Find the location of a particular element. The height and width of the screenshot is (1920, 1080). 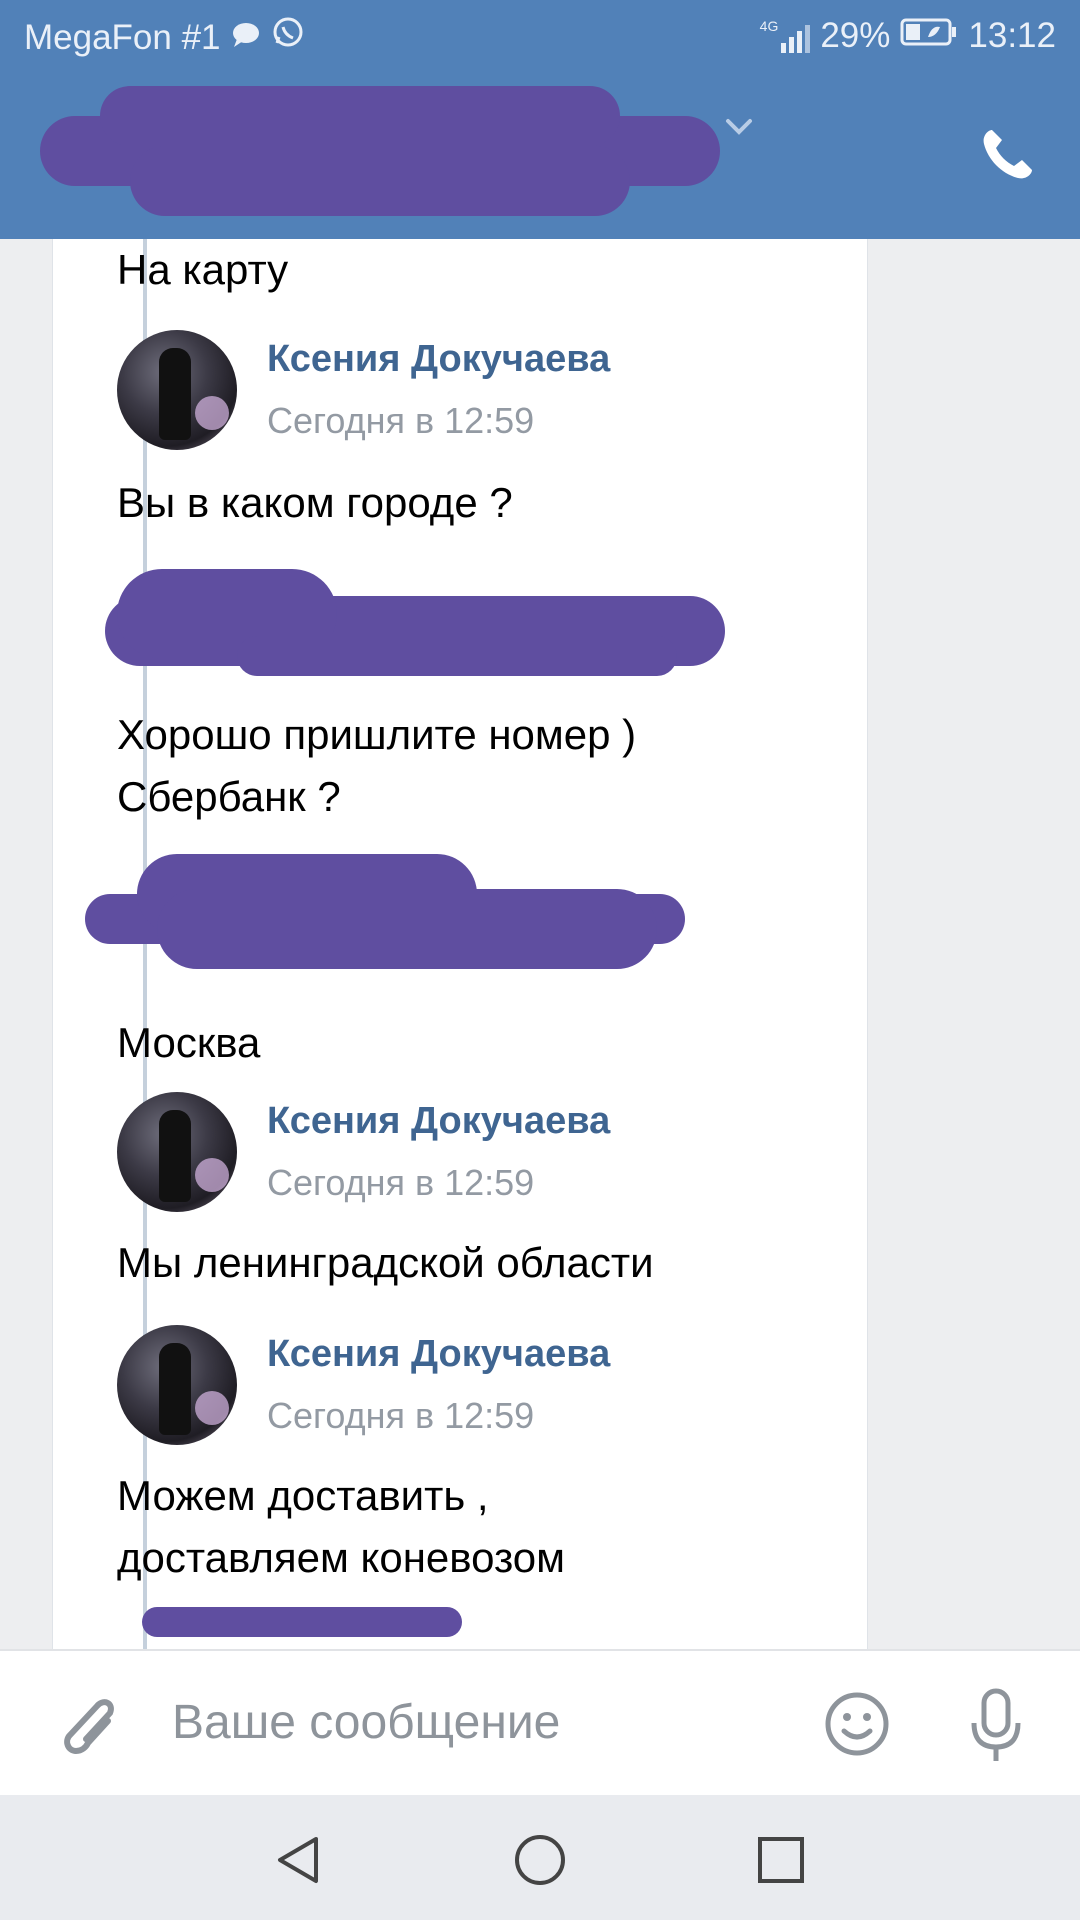

message-text: Хорошо пришлите номер ) Сбербанк ? is located at coordinates (376, 766).